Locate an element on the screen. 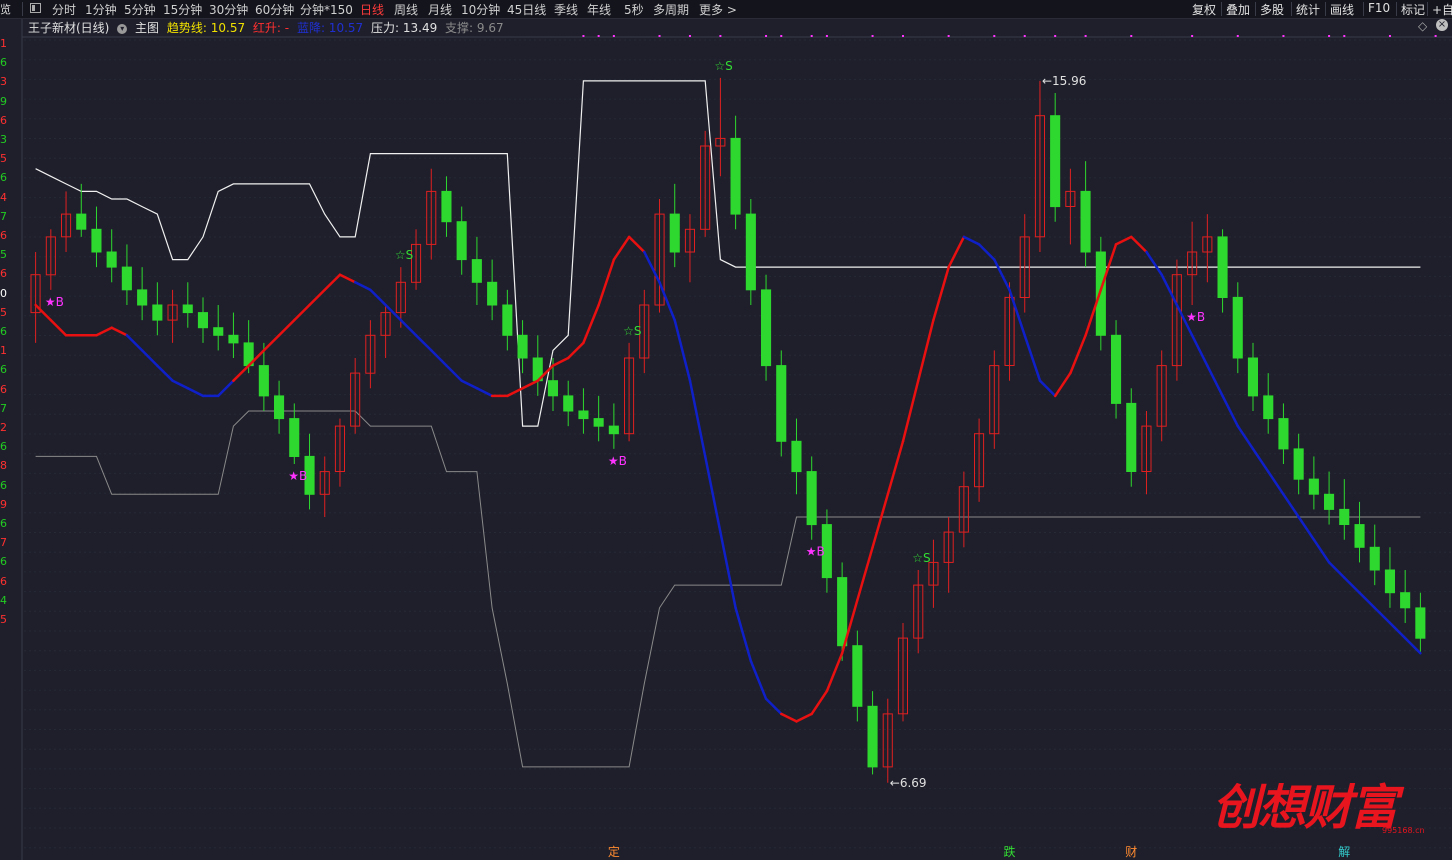 This screenshot has height=860, width=1452. period-tab: 5分钟 is located at coordinates (140, 9).